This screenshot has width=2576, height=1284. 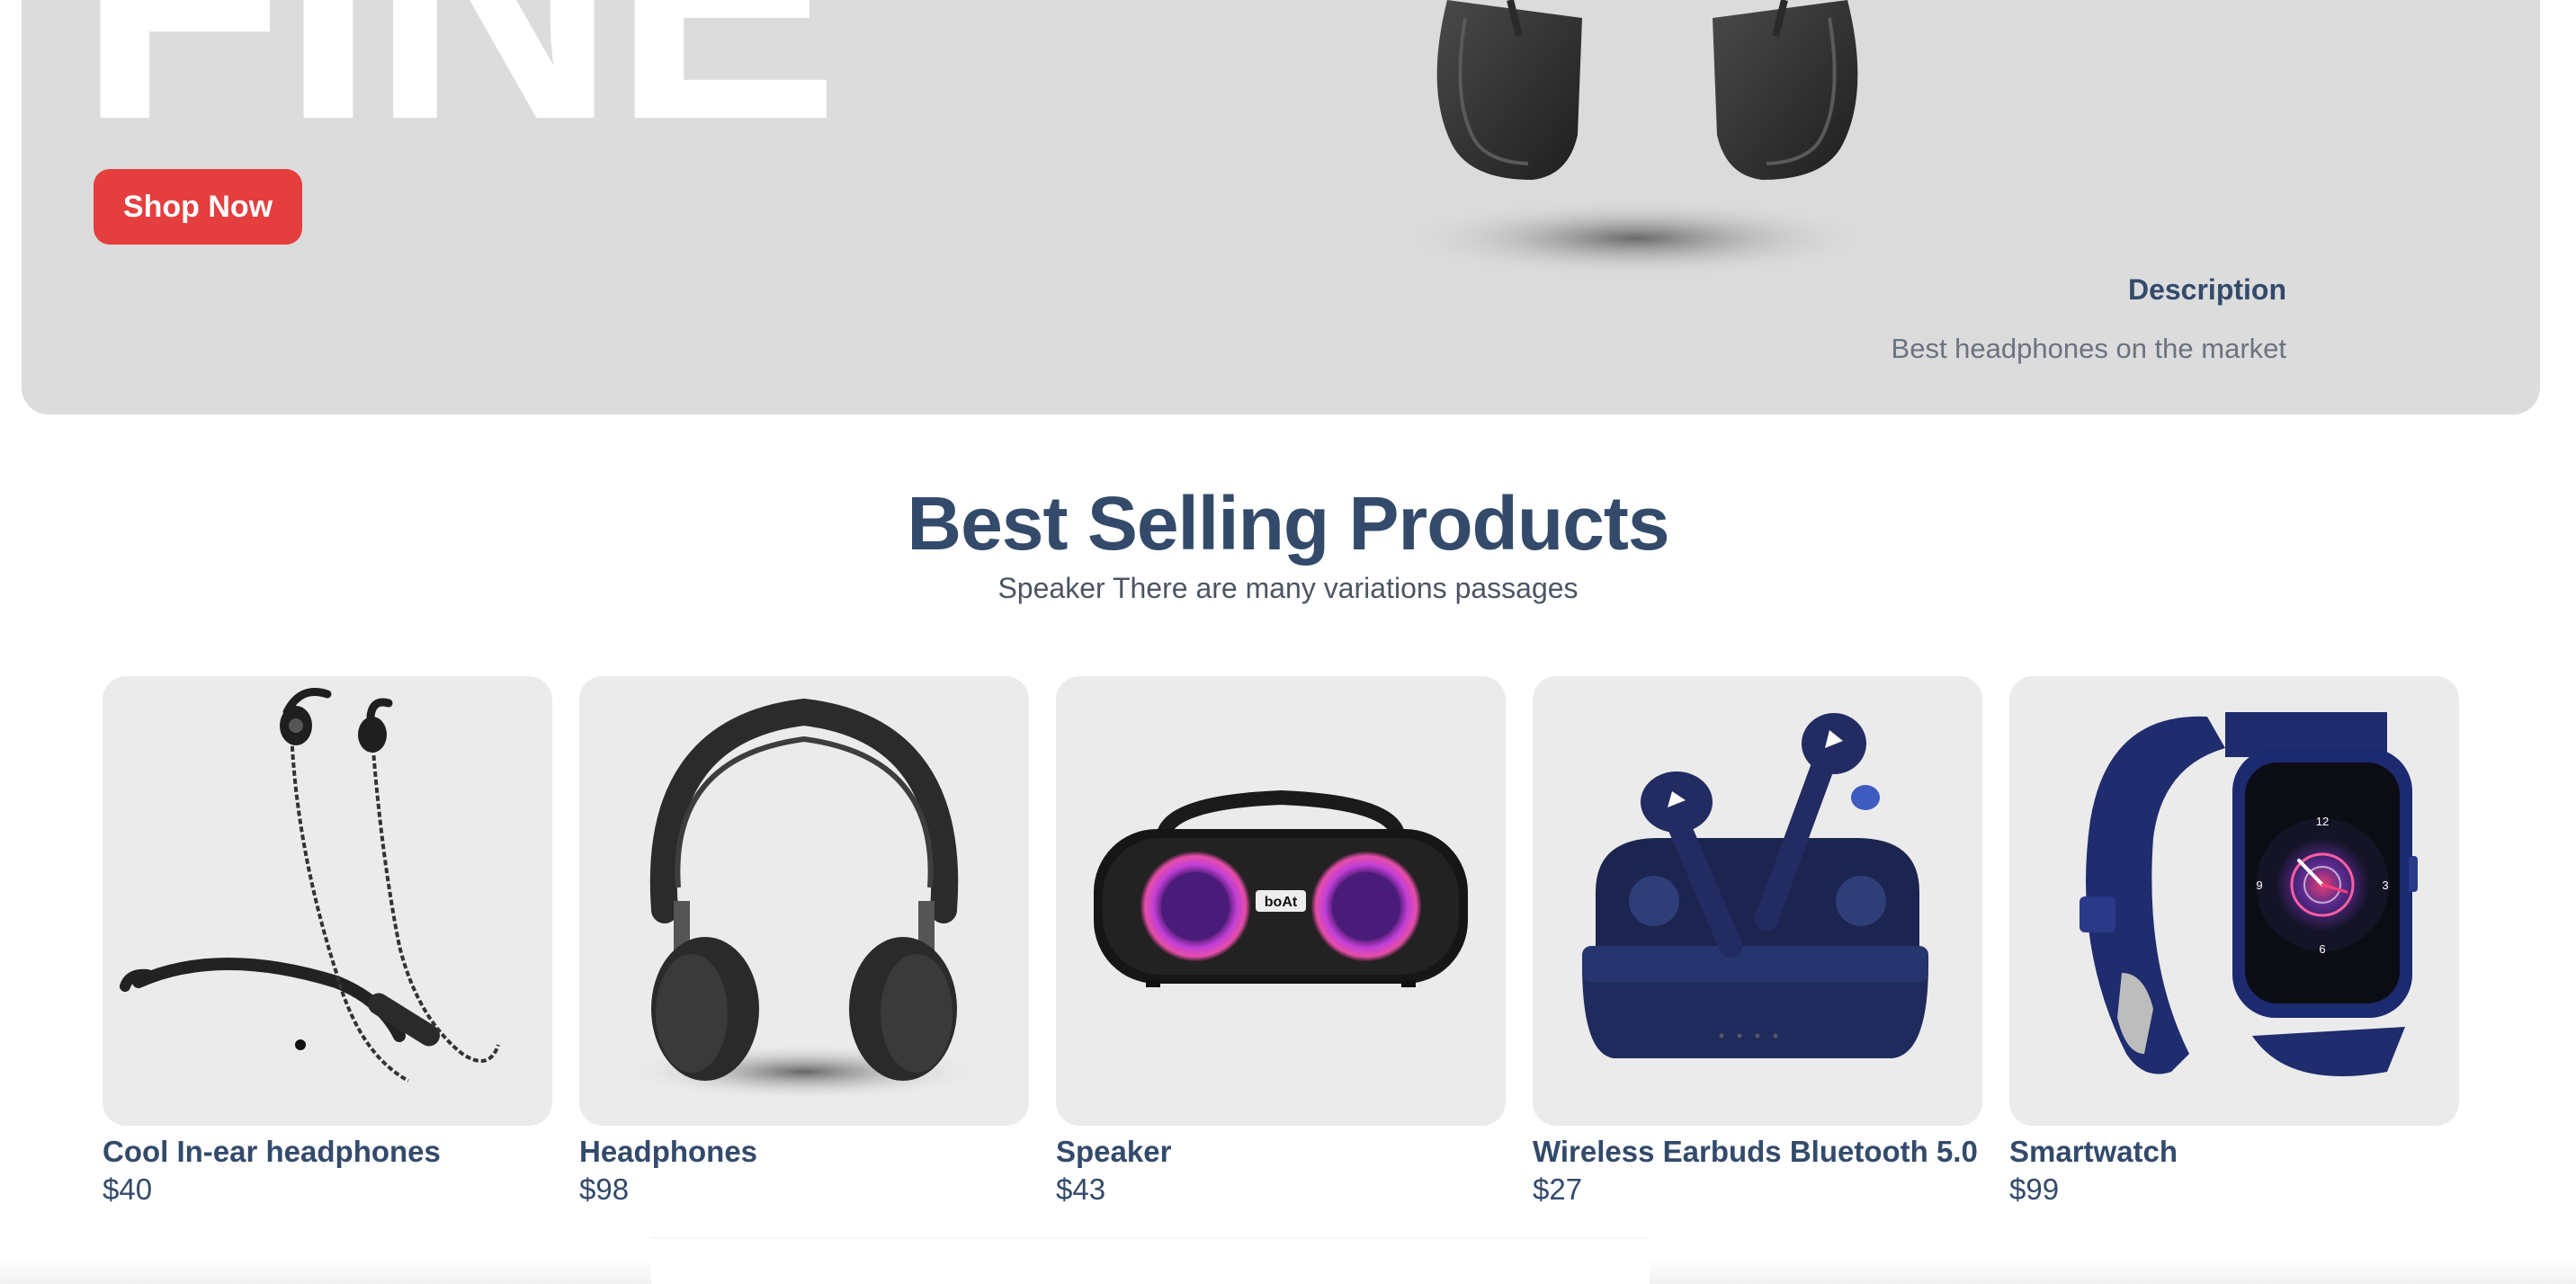 What do you see at coordinates (2322, 821) in the screenshot?
I see `svg-text: 12` at bounding box center [2322, 821].